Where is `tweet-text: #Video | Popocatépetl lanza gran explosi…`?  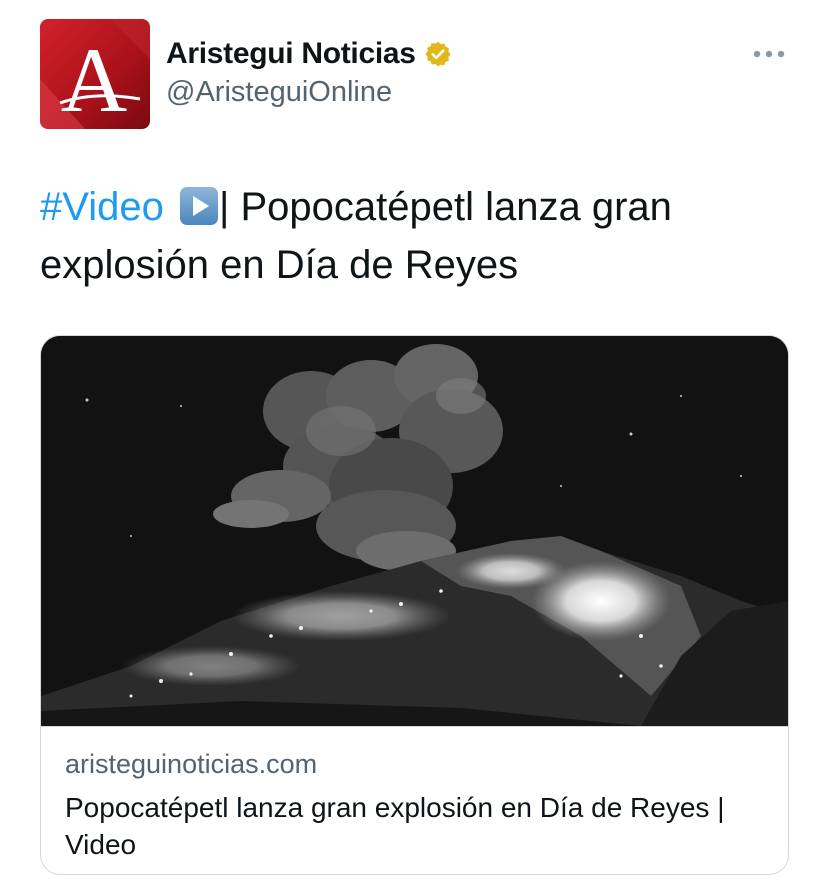
tweet-text: #Video | Popocatépetl lanza gran explosi… is located at coordinates (420, 236).